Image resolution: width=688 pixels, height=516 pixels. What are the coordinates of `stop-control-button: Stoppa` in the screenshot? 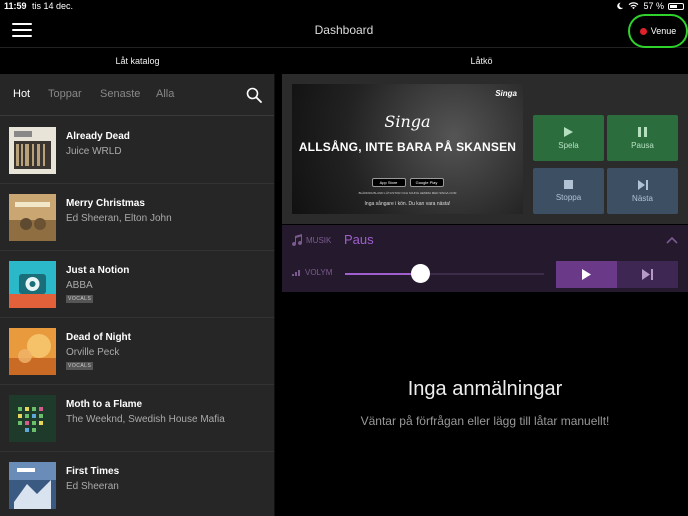 It's located at (568, 191).